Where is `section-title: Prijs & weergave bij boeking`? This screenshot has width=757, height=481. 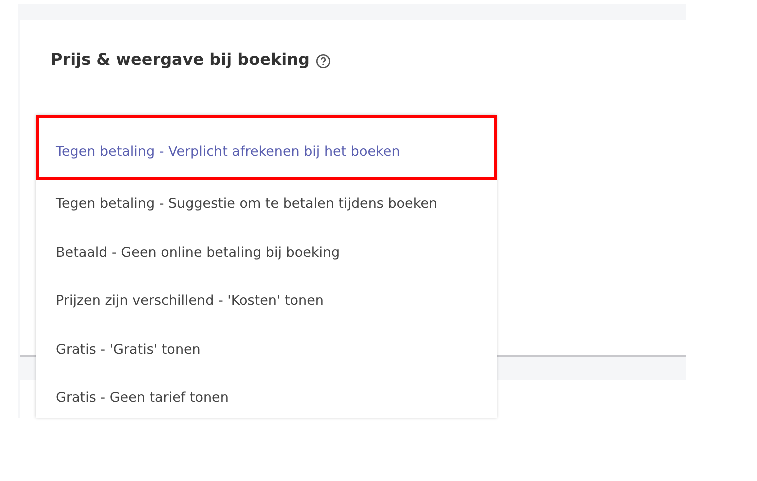
section-title: Prijs & weergave bij boeking is located at coordinates (180, 59).